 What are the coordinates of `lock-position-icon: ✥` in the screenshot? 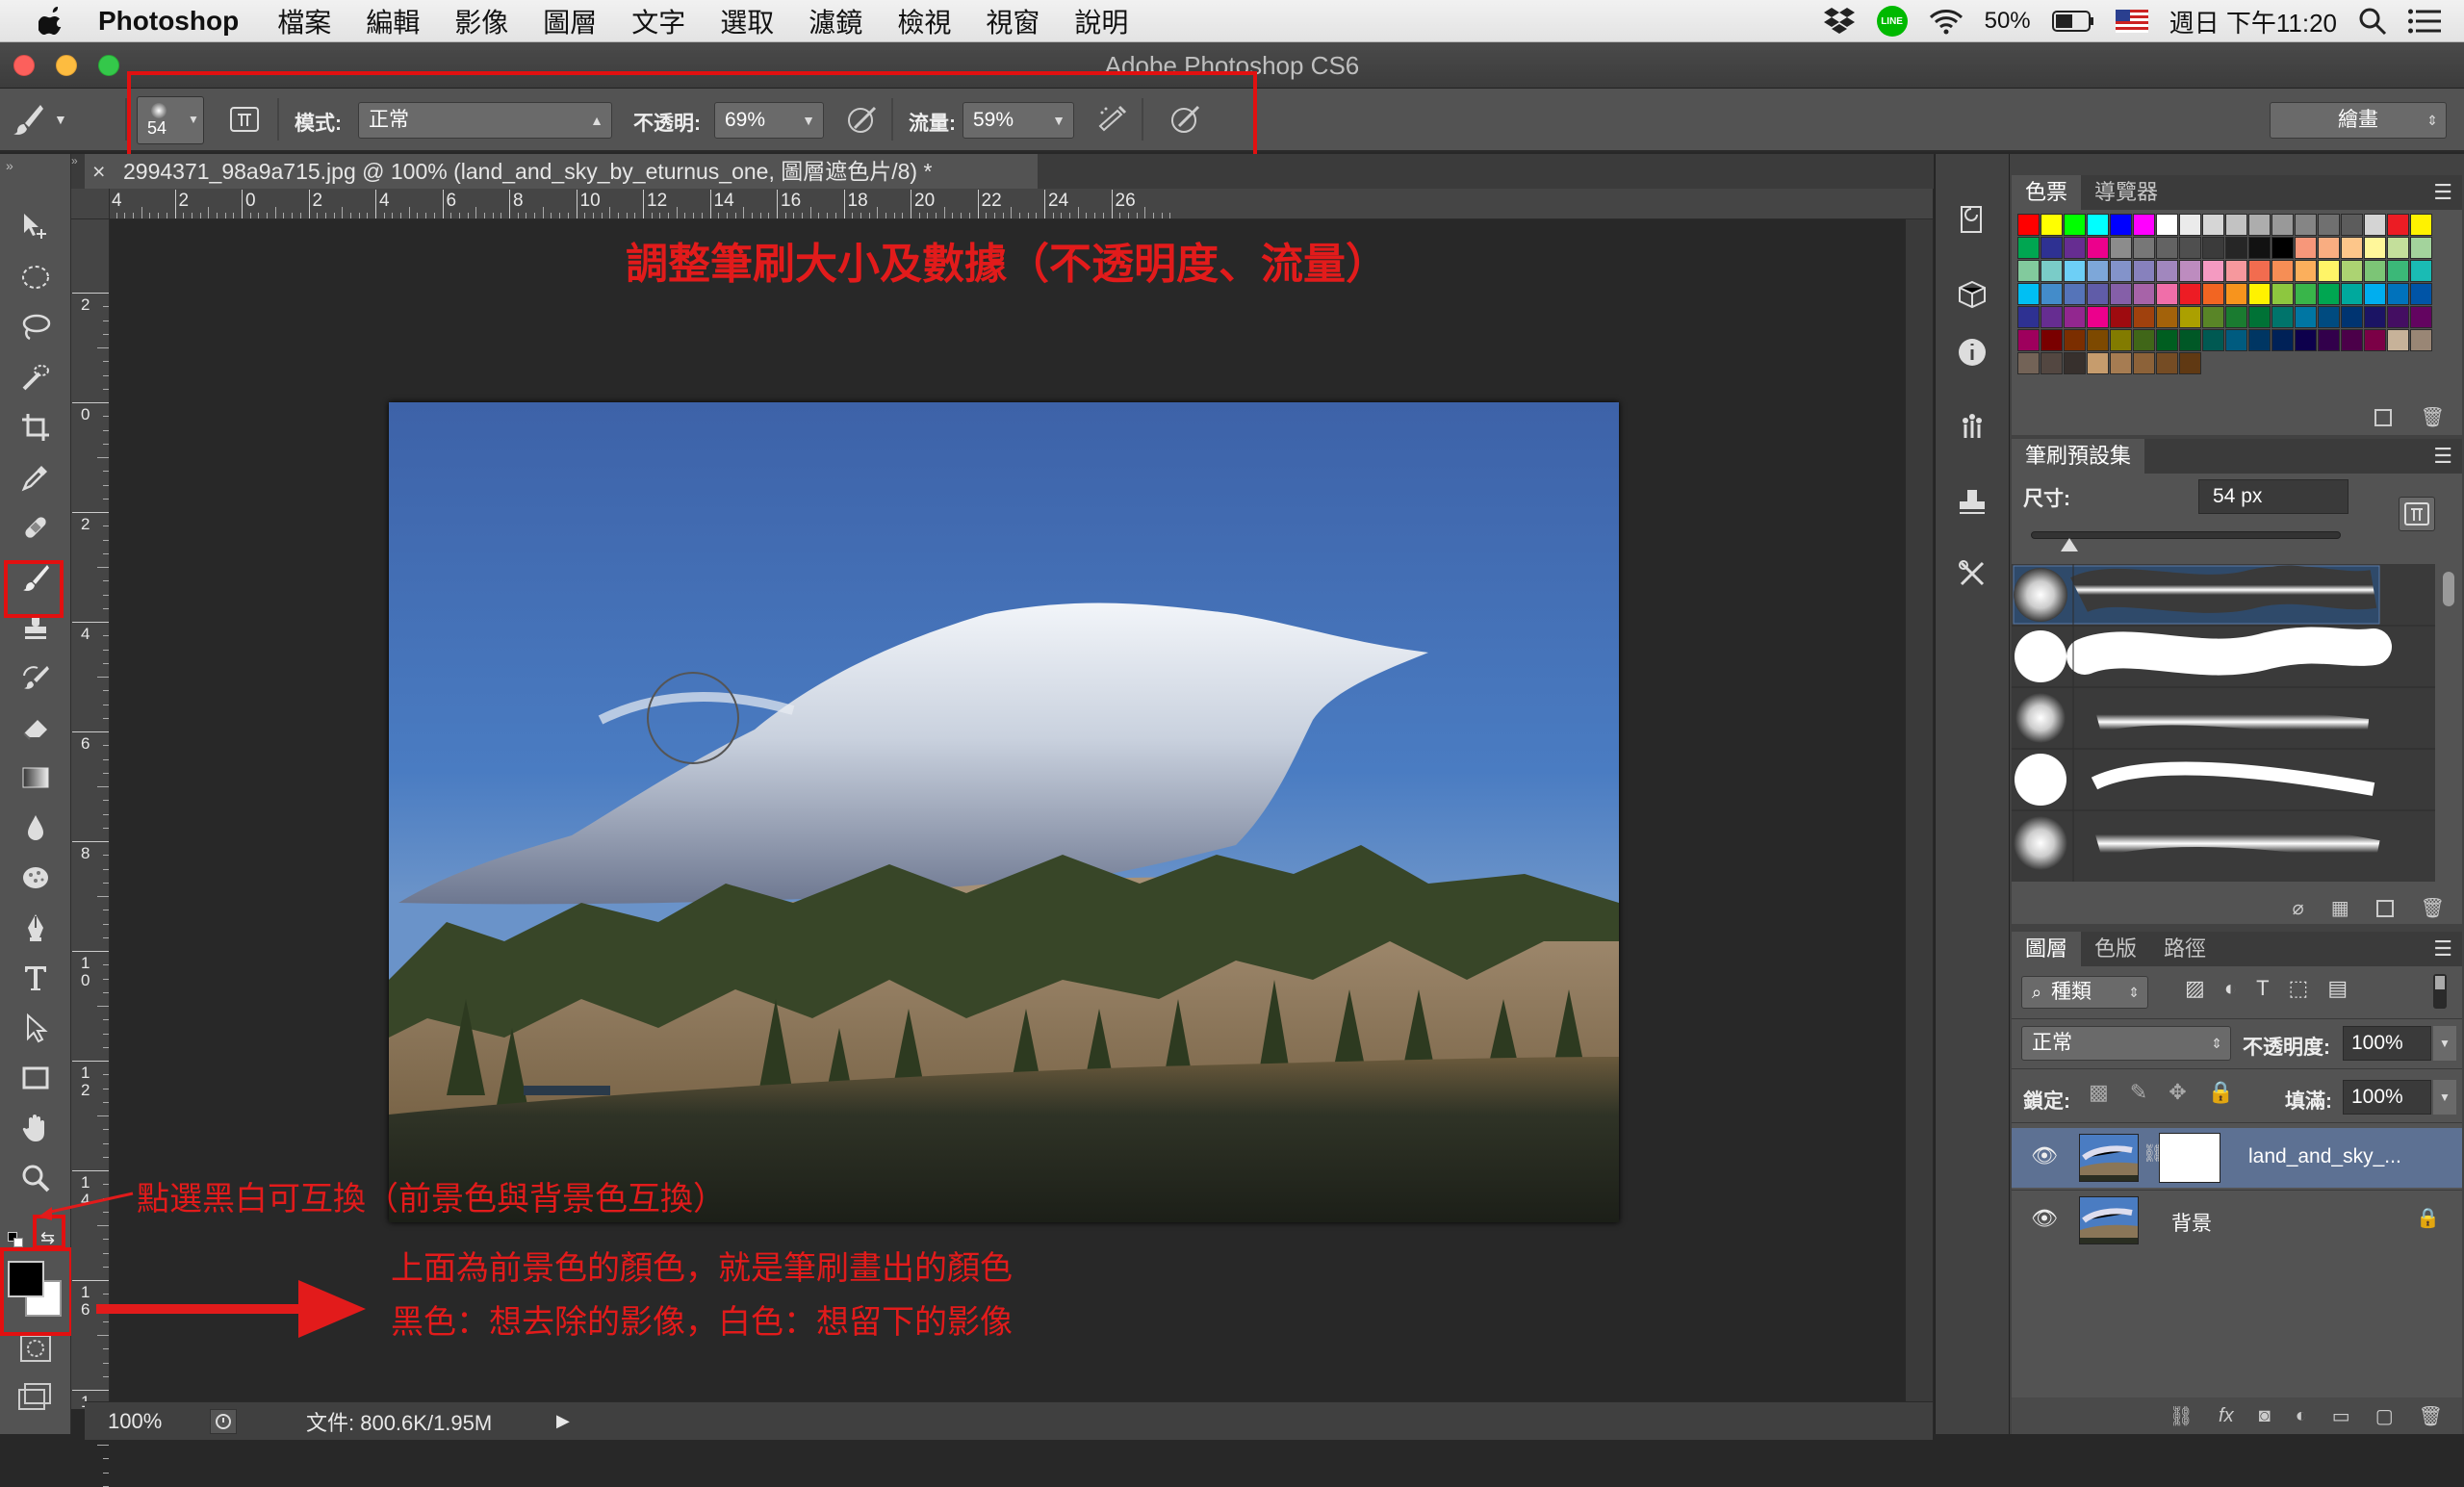 It's located at (2177, 1092).